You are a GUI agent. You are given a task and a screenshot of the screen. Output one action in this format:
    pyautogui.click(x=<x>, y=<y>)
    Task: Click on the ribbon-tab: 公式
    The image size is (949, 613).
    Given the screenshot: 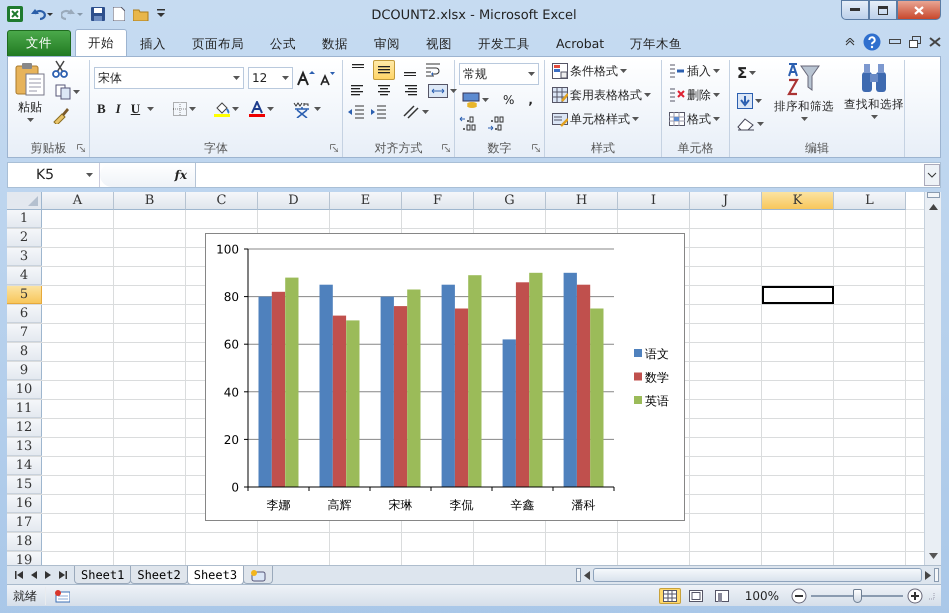 What is the action you would take?
    pyautogui.click(x=283, y=44)
    